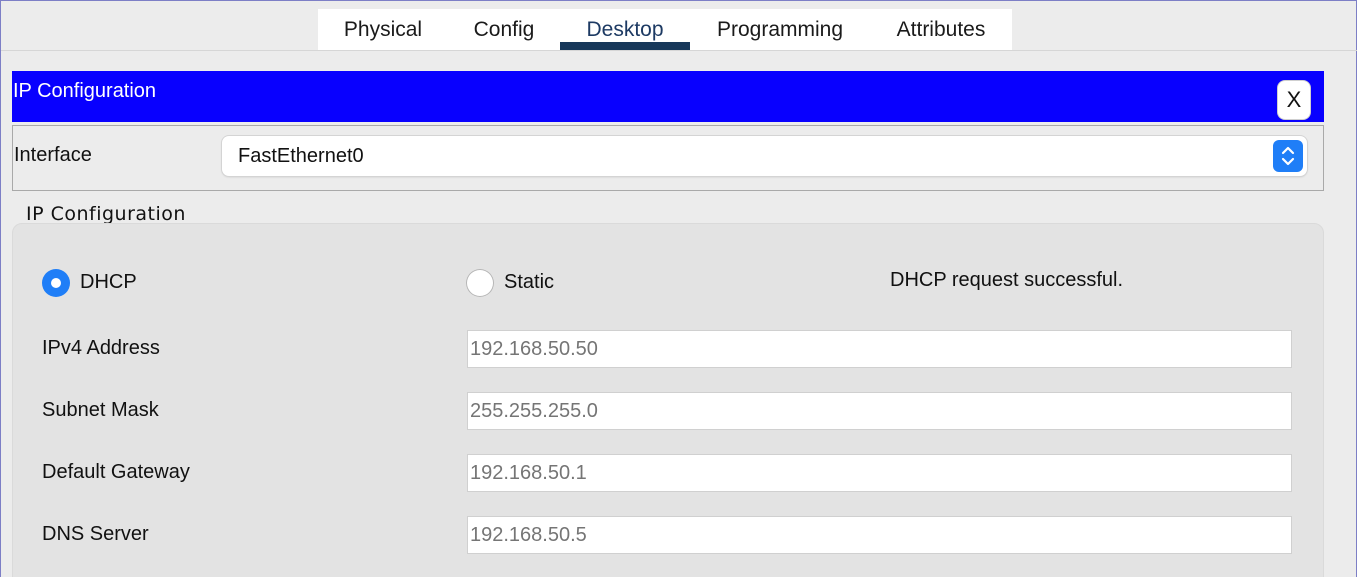 The width and height of the screenshot is (1357, 577). I want to click on dns-server-label: DNS Server, so click(95, 534).